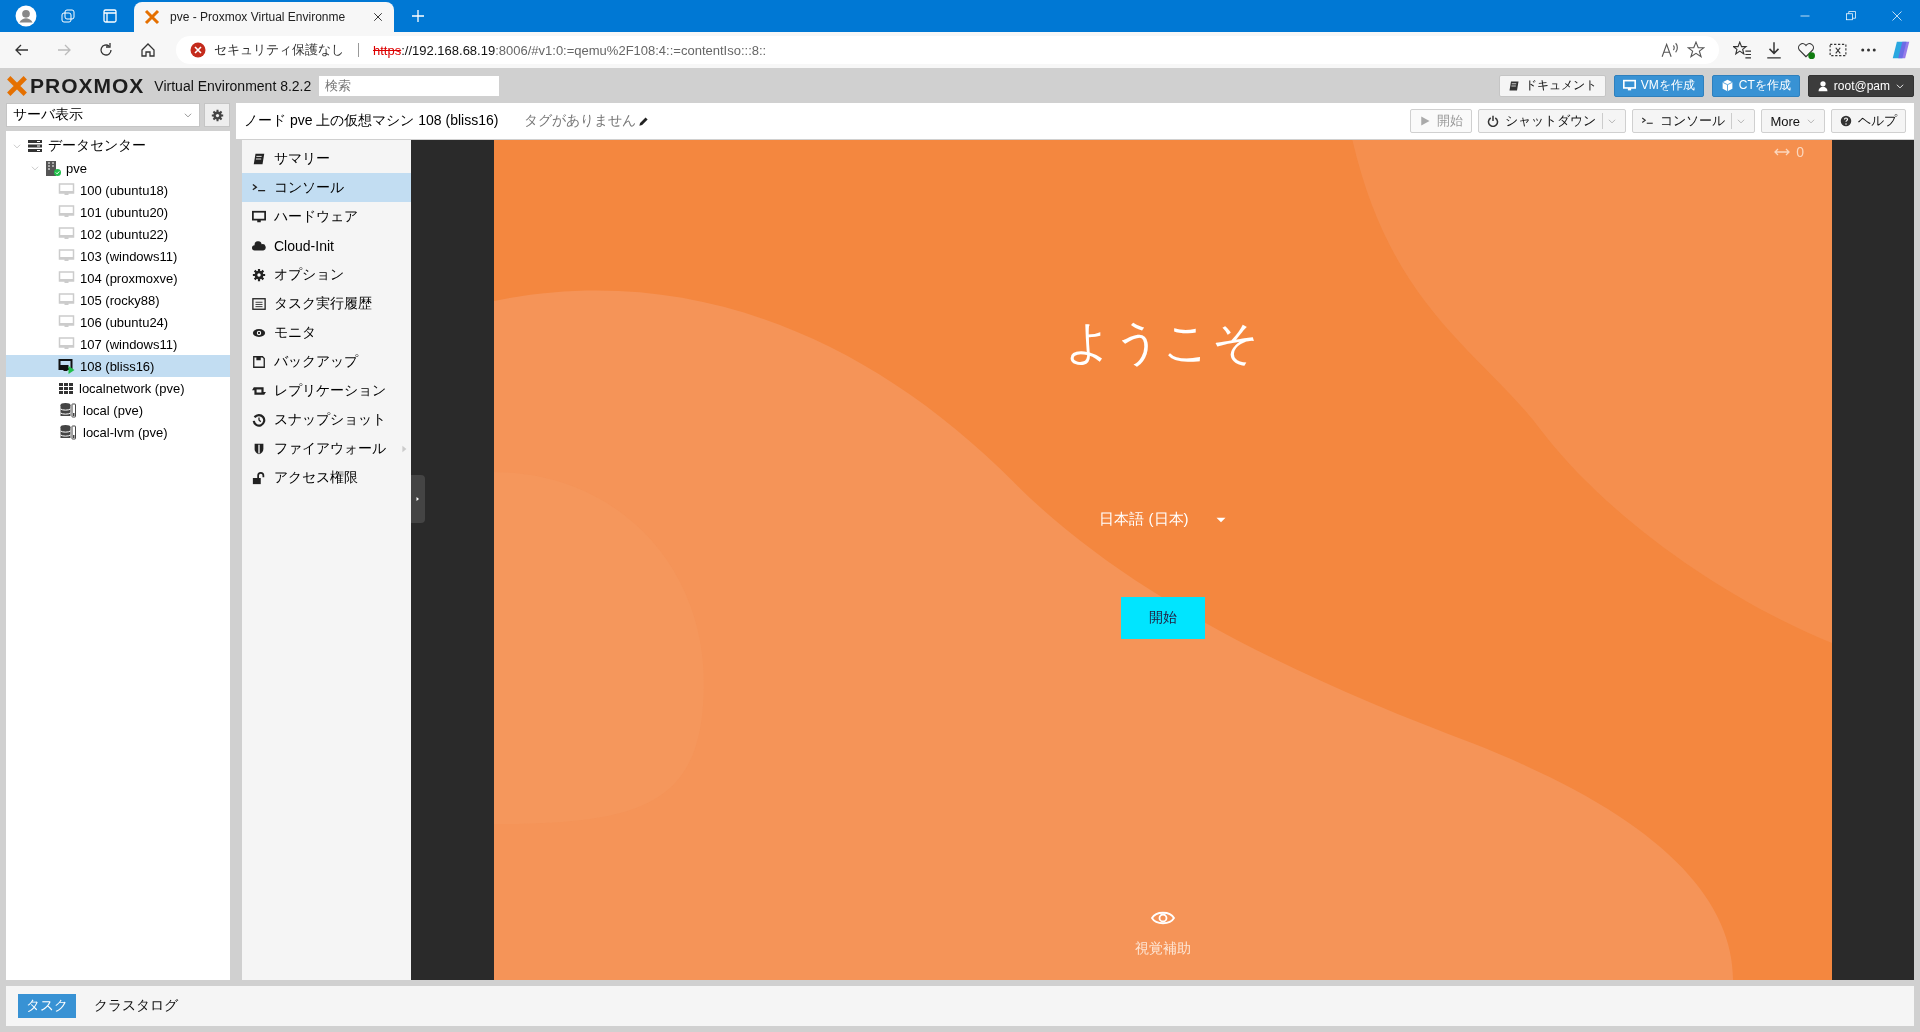 This screenshot has width=1920, height=1032. What do you see at coordinates (326, 390) in the screenshot?
I see `nav-menu-item: レプリケーション` at bounding box center [326, 390].